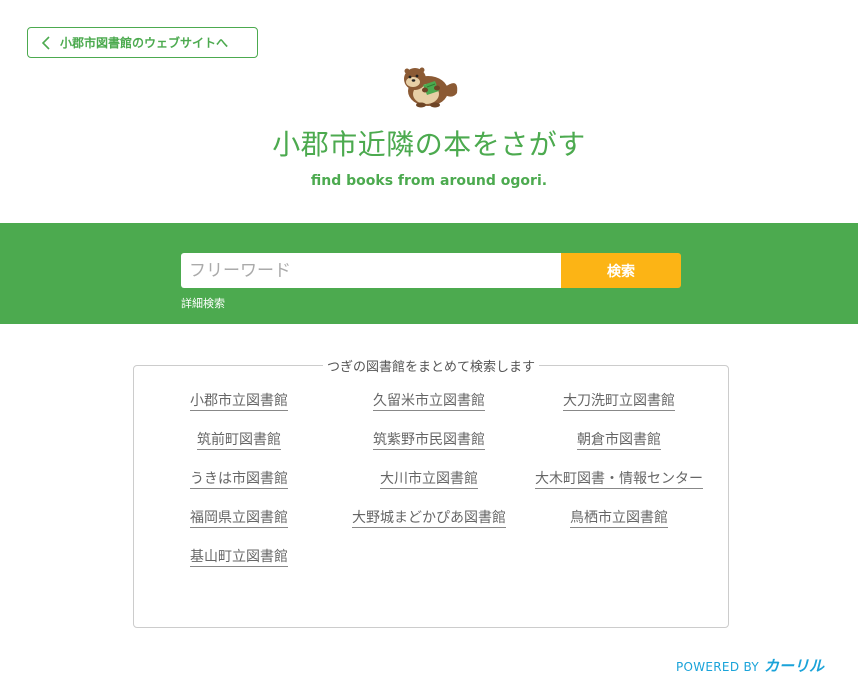  I want to click on library-link: 小郡市立図書館, so click(239, 402).